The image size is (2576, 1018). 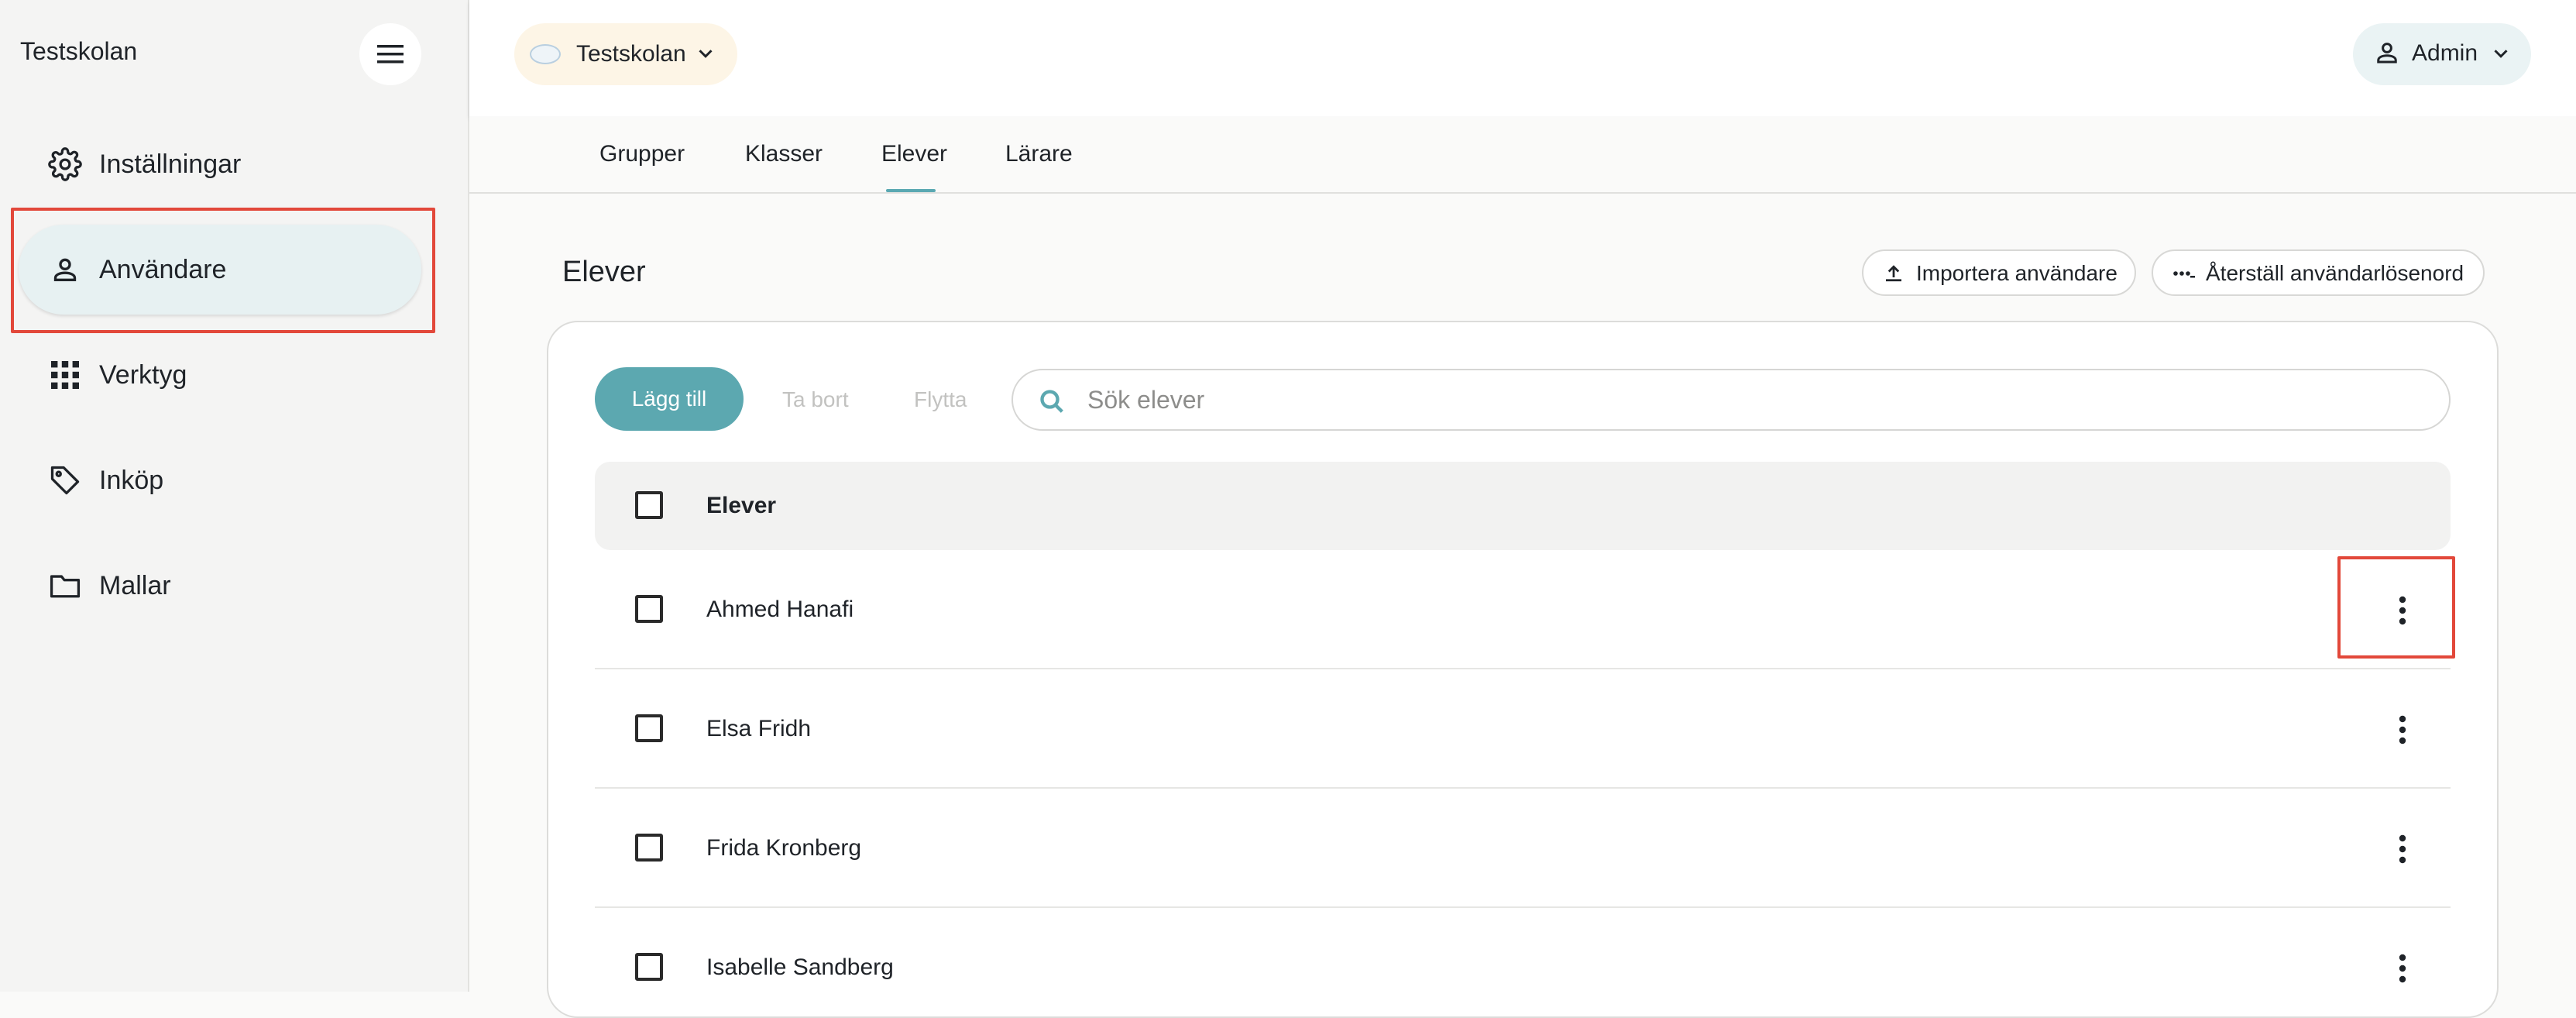 I want to click on gear-icon, so click(x=65, y=164).